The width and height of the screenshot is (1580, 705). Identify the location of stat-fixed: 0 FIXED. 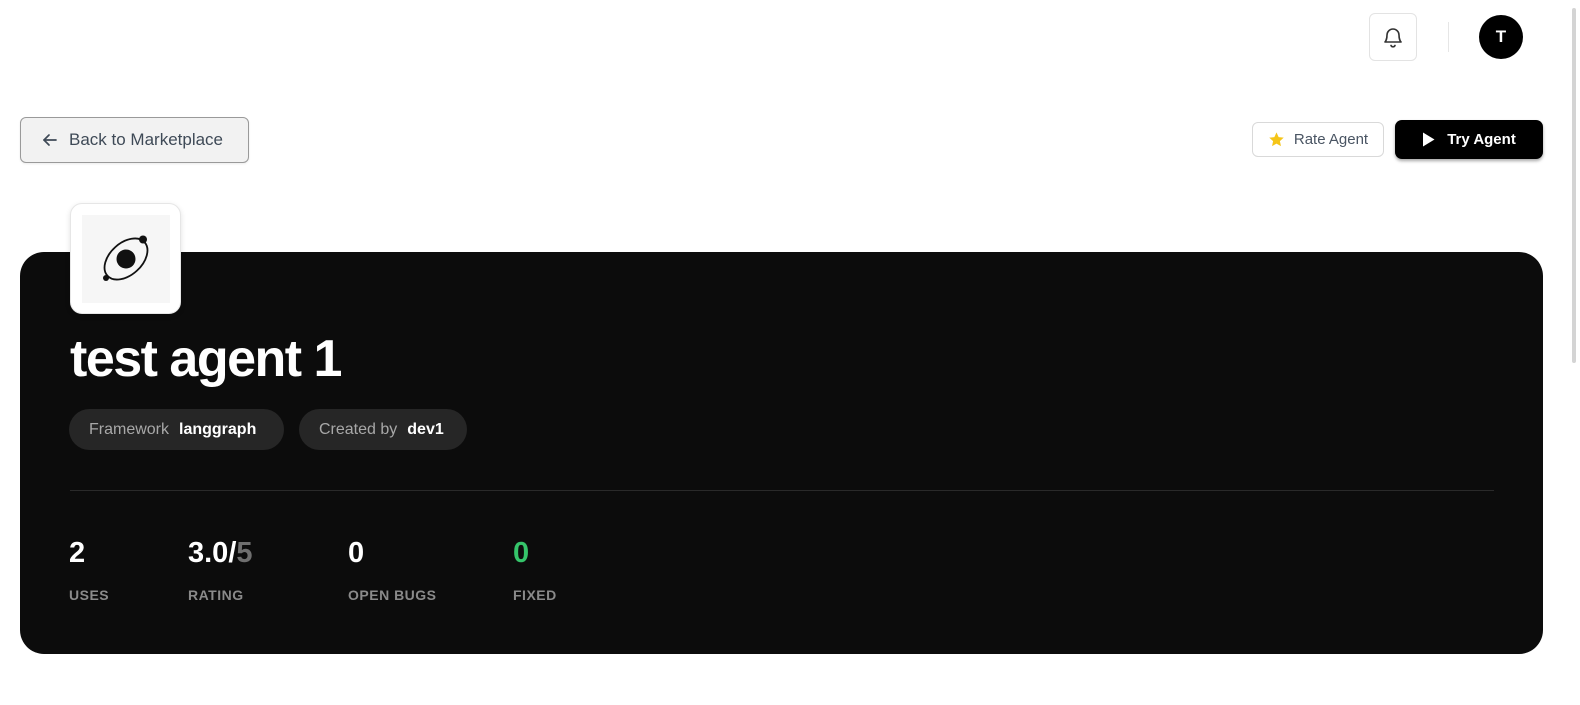
(535, 569).